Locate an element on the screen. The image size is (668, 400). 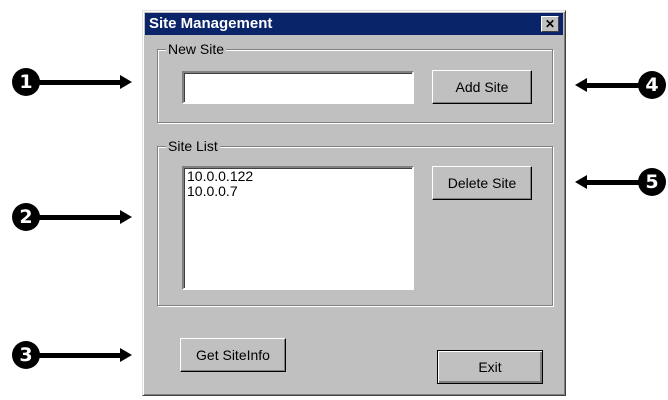
window-title: Site Management is located at coordinates (211, 23).